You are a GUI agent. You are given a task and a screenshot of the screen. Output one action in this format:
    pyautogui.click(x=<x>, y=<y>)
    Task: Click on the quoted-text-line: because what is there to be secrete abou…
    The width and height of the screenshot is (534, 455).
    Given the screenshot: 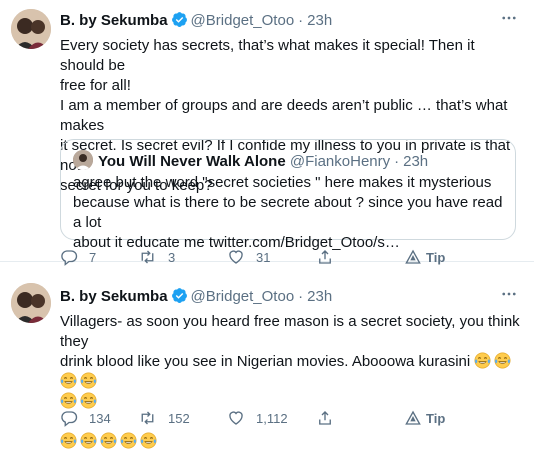 What is the action you would take?
    pyautogui.click(x=288, y=212)
    